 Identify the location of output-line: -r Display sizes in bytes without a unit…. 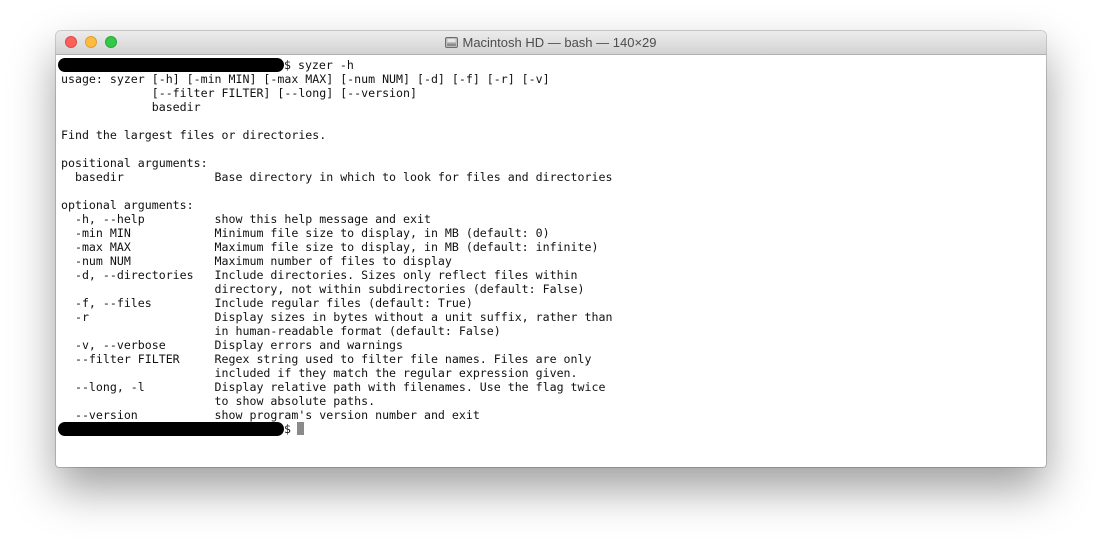
(337, 317).